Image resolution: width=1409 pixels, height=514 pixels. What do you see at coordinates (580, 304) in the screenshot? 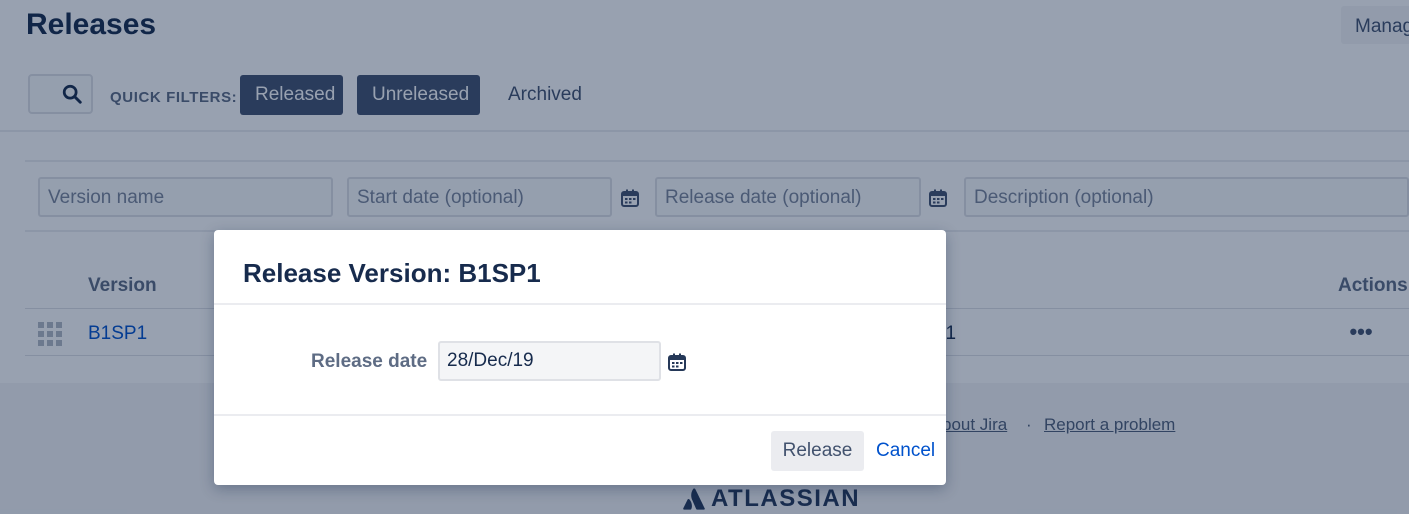
I see `dialog-header-divider` at bounding box center [580, 304].